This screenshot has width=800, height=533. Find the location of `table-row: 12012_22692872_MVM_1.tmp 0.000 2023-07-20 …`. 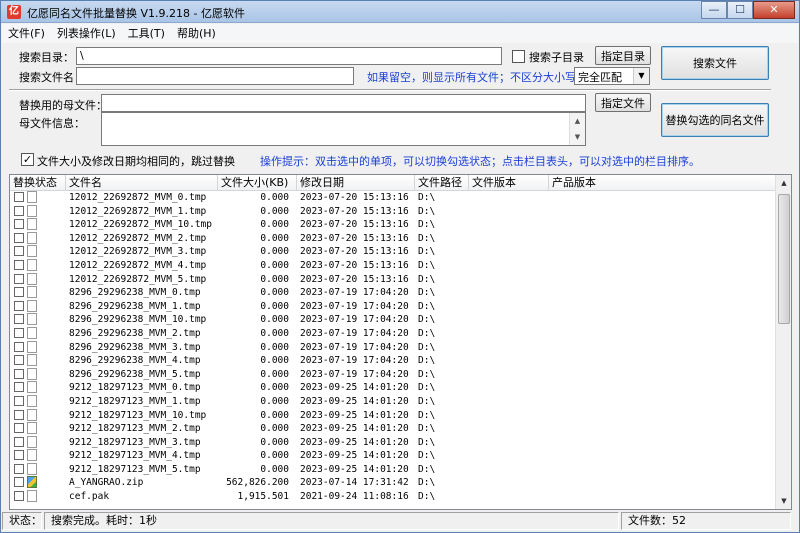

table-row: 12012_22692872_MVM_1.tmp 0.000 2023-07-20 … is located at coordinates (393, 211).